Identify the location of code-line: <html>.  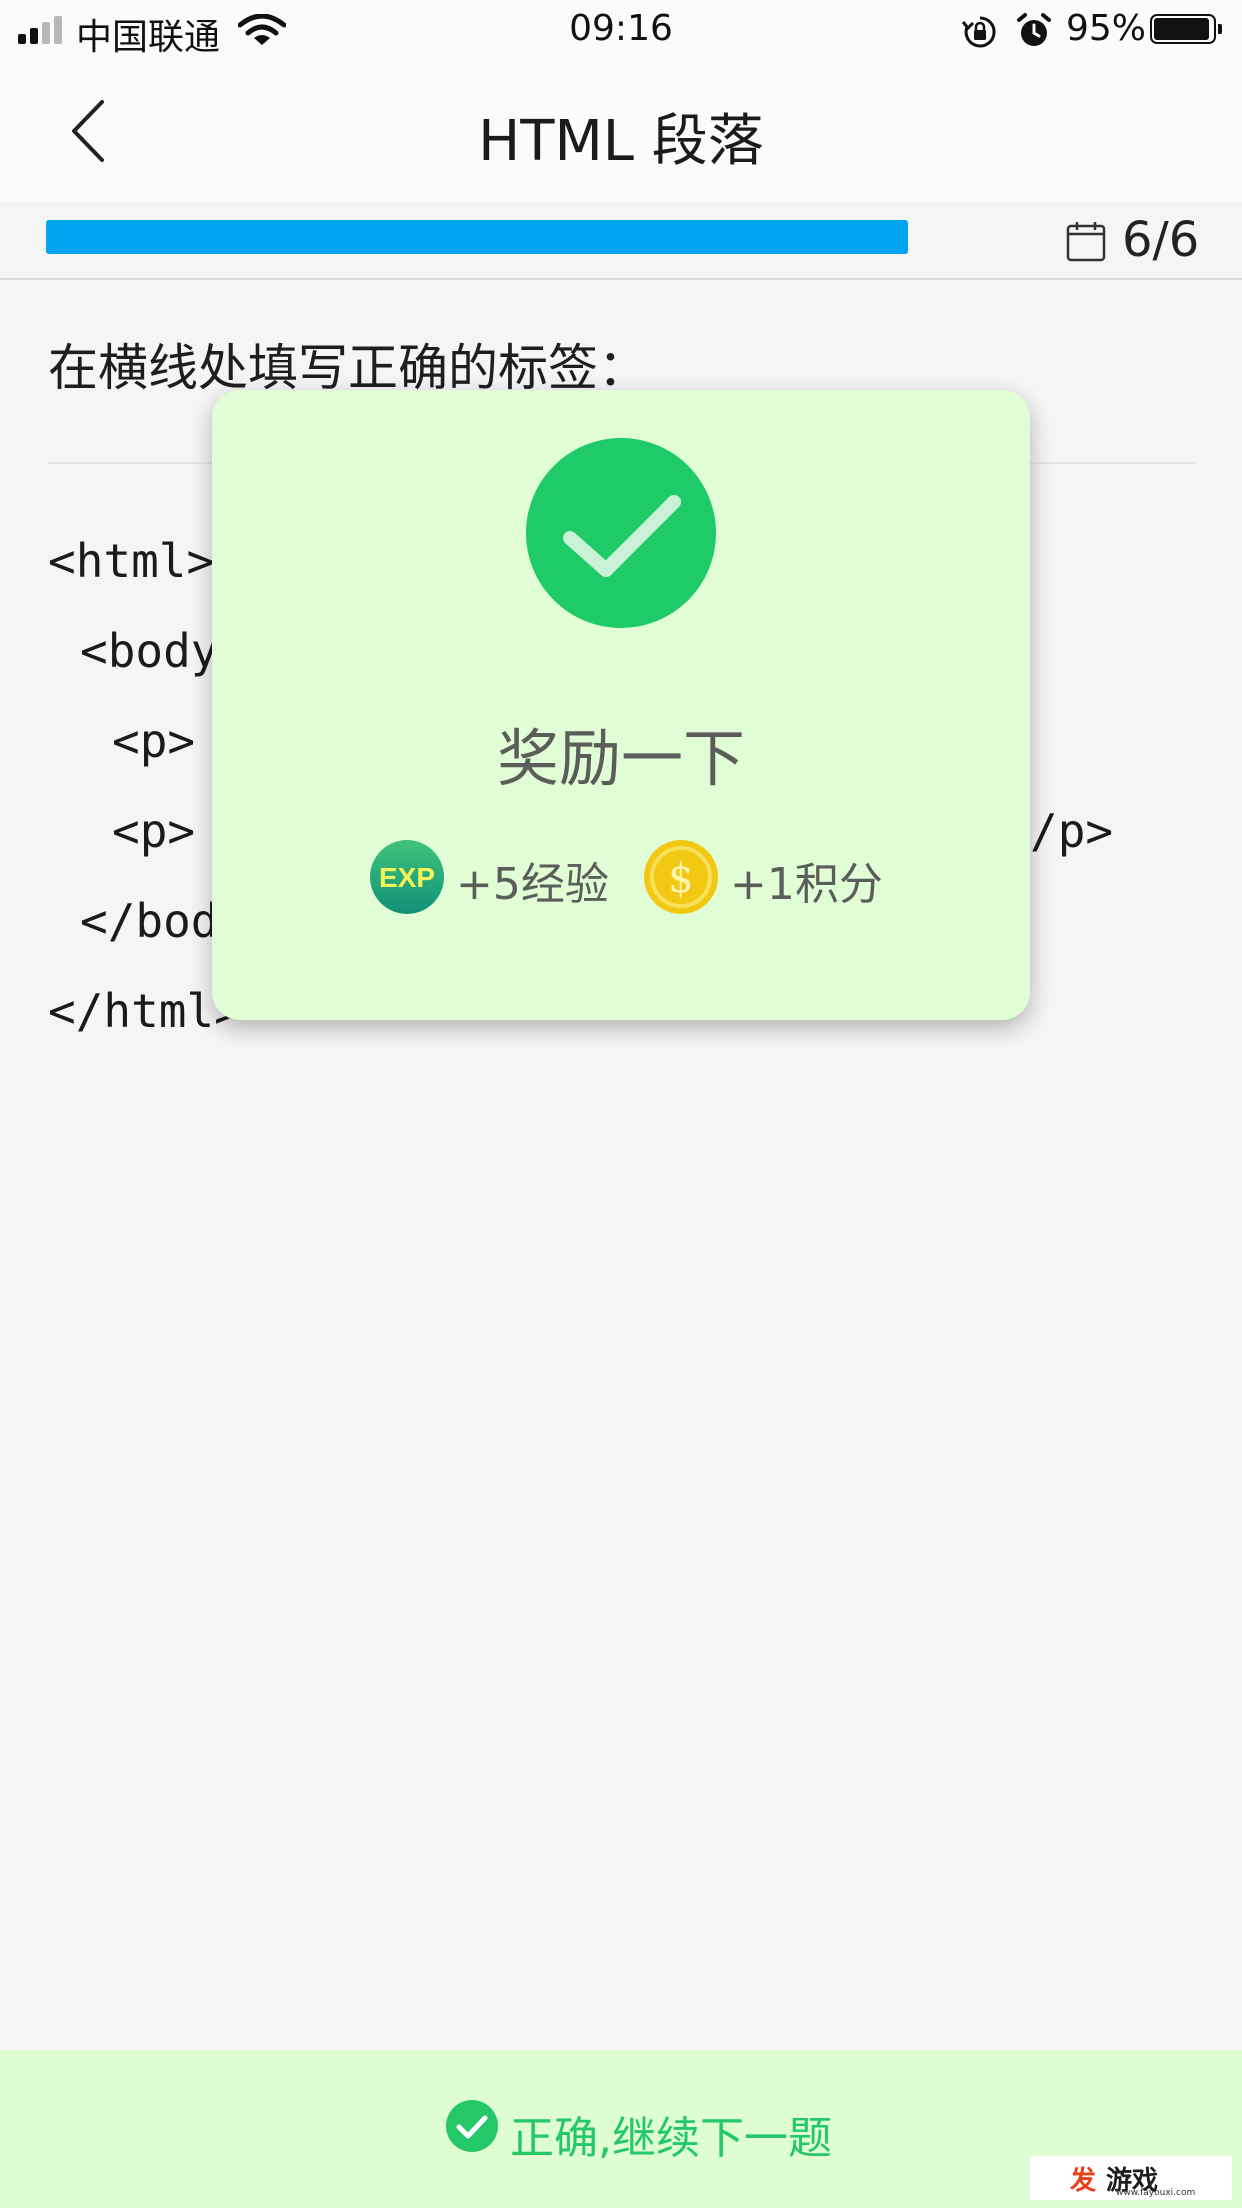
(131, 561).